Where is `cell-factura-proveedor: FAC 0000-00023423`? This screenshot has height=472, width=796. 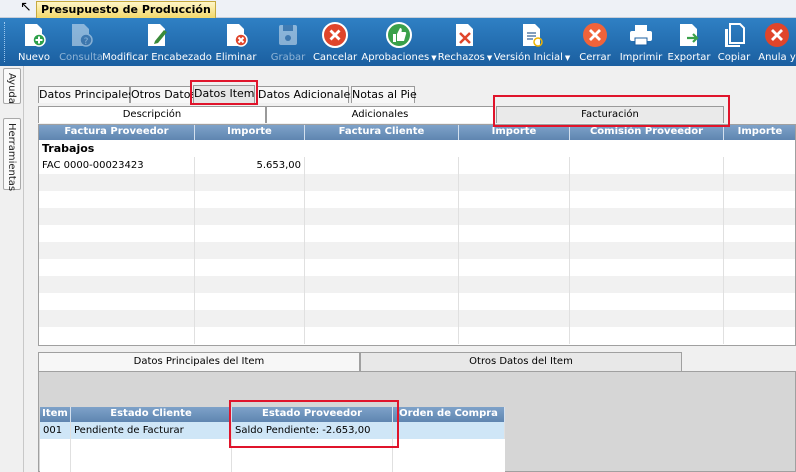
cell-factura-proveedor: FAC 0000-00023423 is located at coordinates (117, 165).